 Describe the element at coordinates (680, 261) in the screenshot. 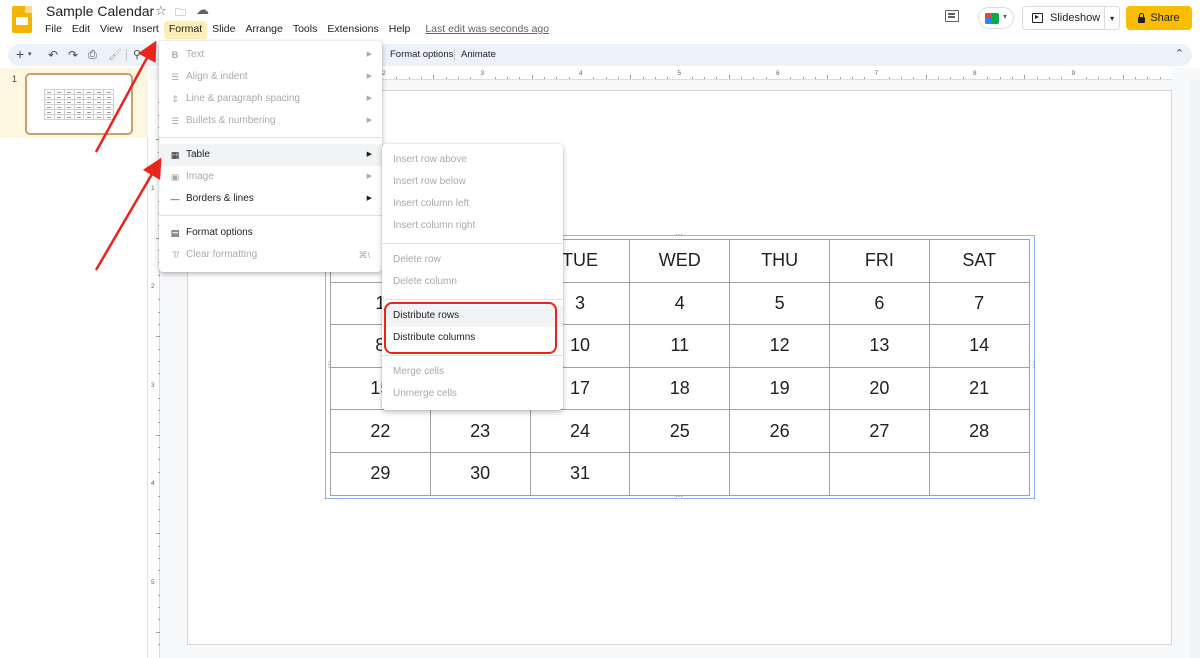

I see `table-cell: WED` at that location.